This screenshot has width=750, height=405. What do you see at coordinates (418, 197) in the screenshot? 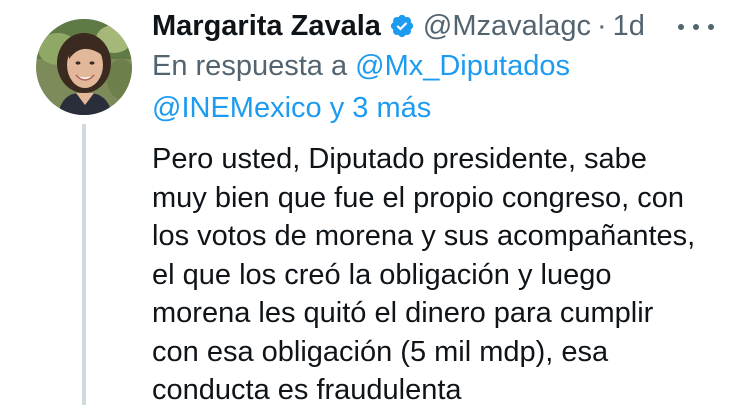
I see `tweet-text-line: muy bien que fue el propio congreso, con` at bounding box center [418, 197].